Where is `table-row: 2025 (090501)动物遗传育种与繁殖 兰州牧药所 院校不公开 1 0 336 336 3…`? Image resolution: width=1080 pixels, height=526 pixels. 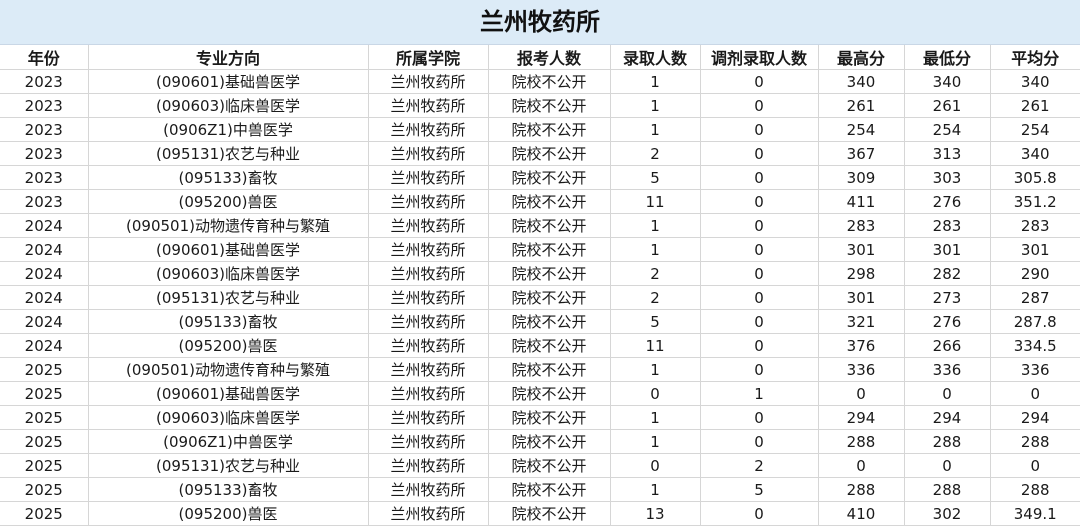 table-row: 2025 (090501)动物遗传育种与繁殖 兰州牧药所 院校不公开 1 0 336 336 3… is located at coordinates (540, 369).